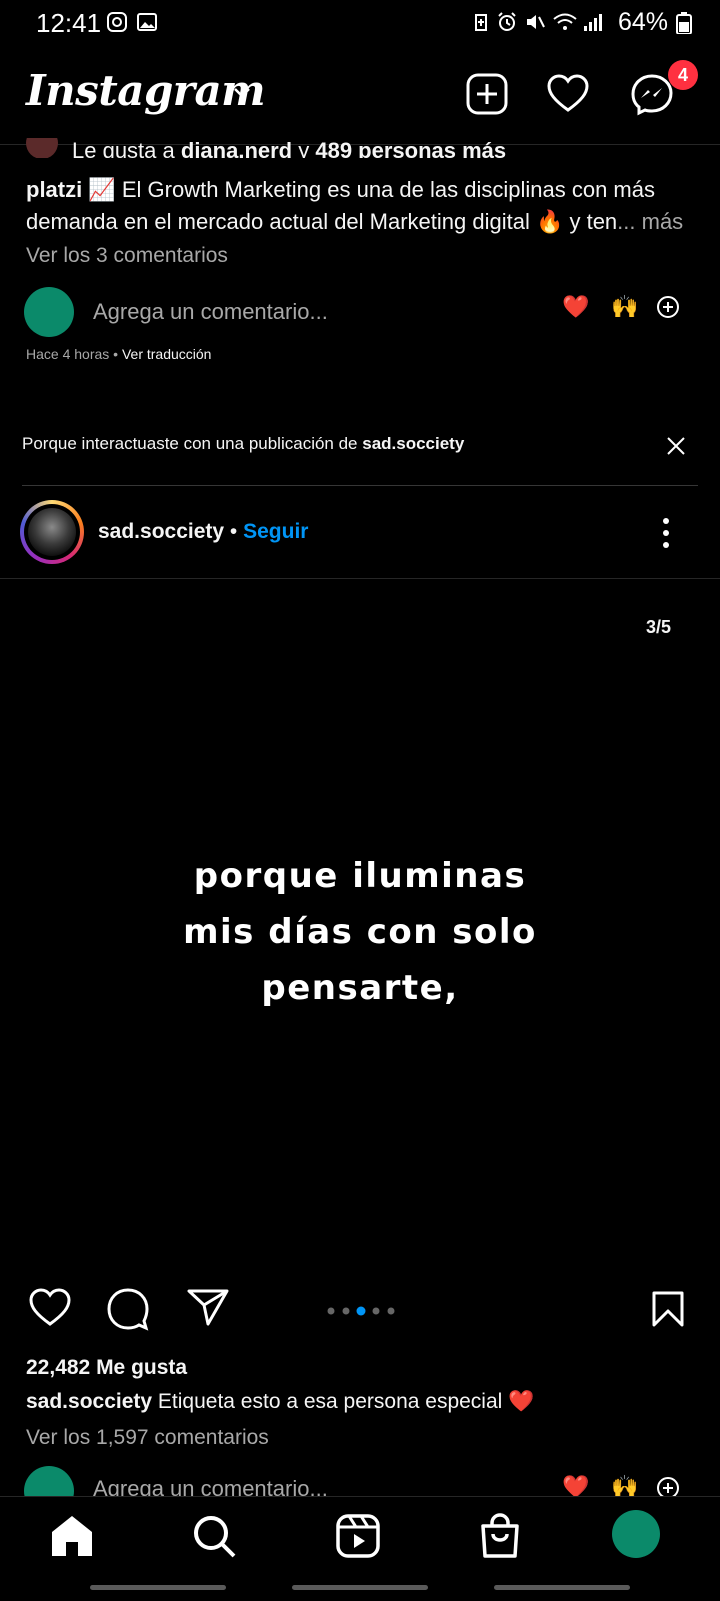  What do you see at coordinates (360, 1587) in the screenshot?
I see `nav-gesture-home` at bounding box center [360, 1587].